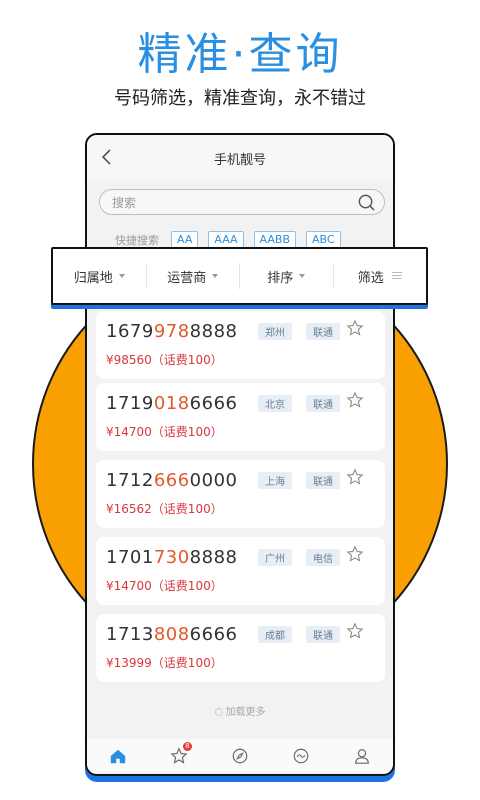 This screenshot has height=800, width=480. What do you see at coordinates (275, 403) in the screenshot?
I see `city-tag: 北京` at bounding box center [275, 403].